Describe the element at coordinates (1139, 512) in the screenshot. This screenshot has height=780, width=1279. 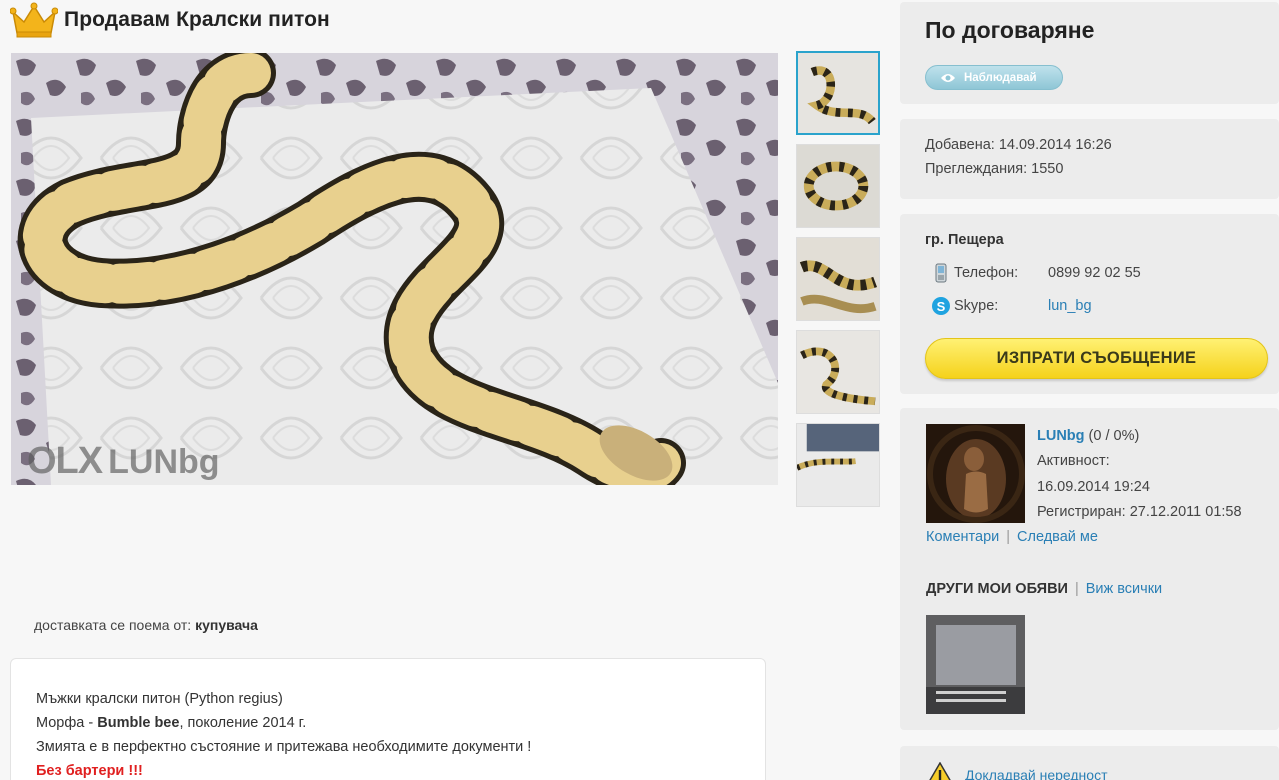
I see `registered-date: Регистриран: 27.12.2011 01:58` at that location.